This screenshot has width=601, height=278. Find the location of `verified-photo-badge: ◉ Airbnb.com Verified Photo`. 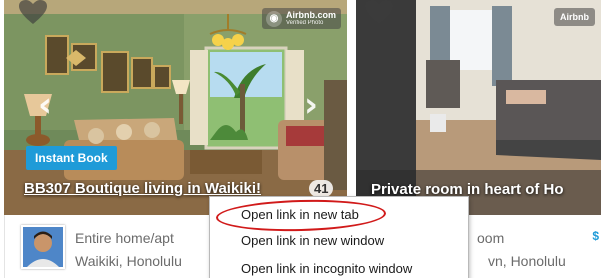

verified-photo-badge: ◉ Airbnb.com Verified Photo is located at coordinates (301, 18).